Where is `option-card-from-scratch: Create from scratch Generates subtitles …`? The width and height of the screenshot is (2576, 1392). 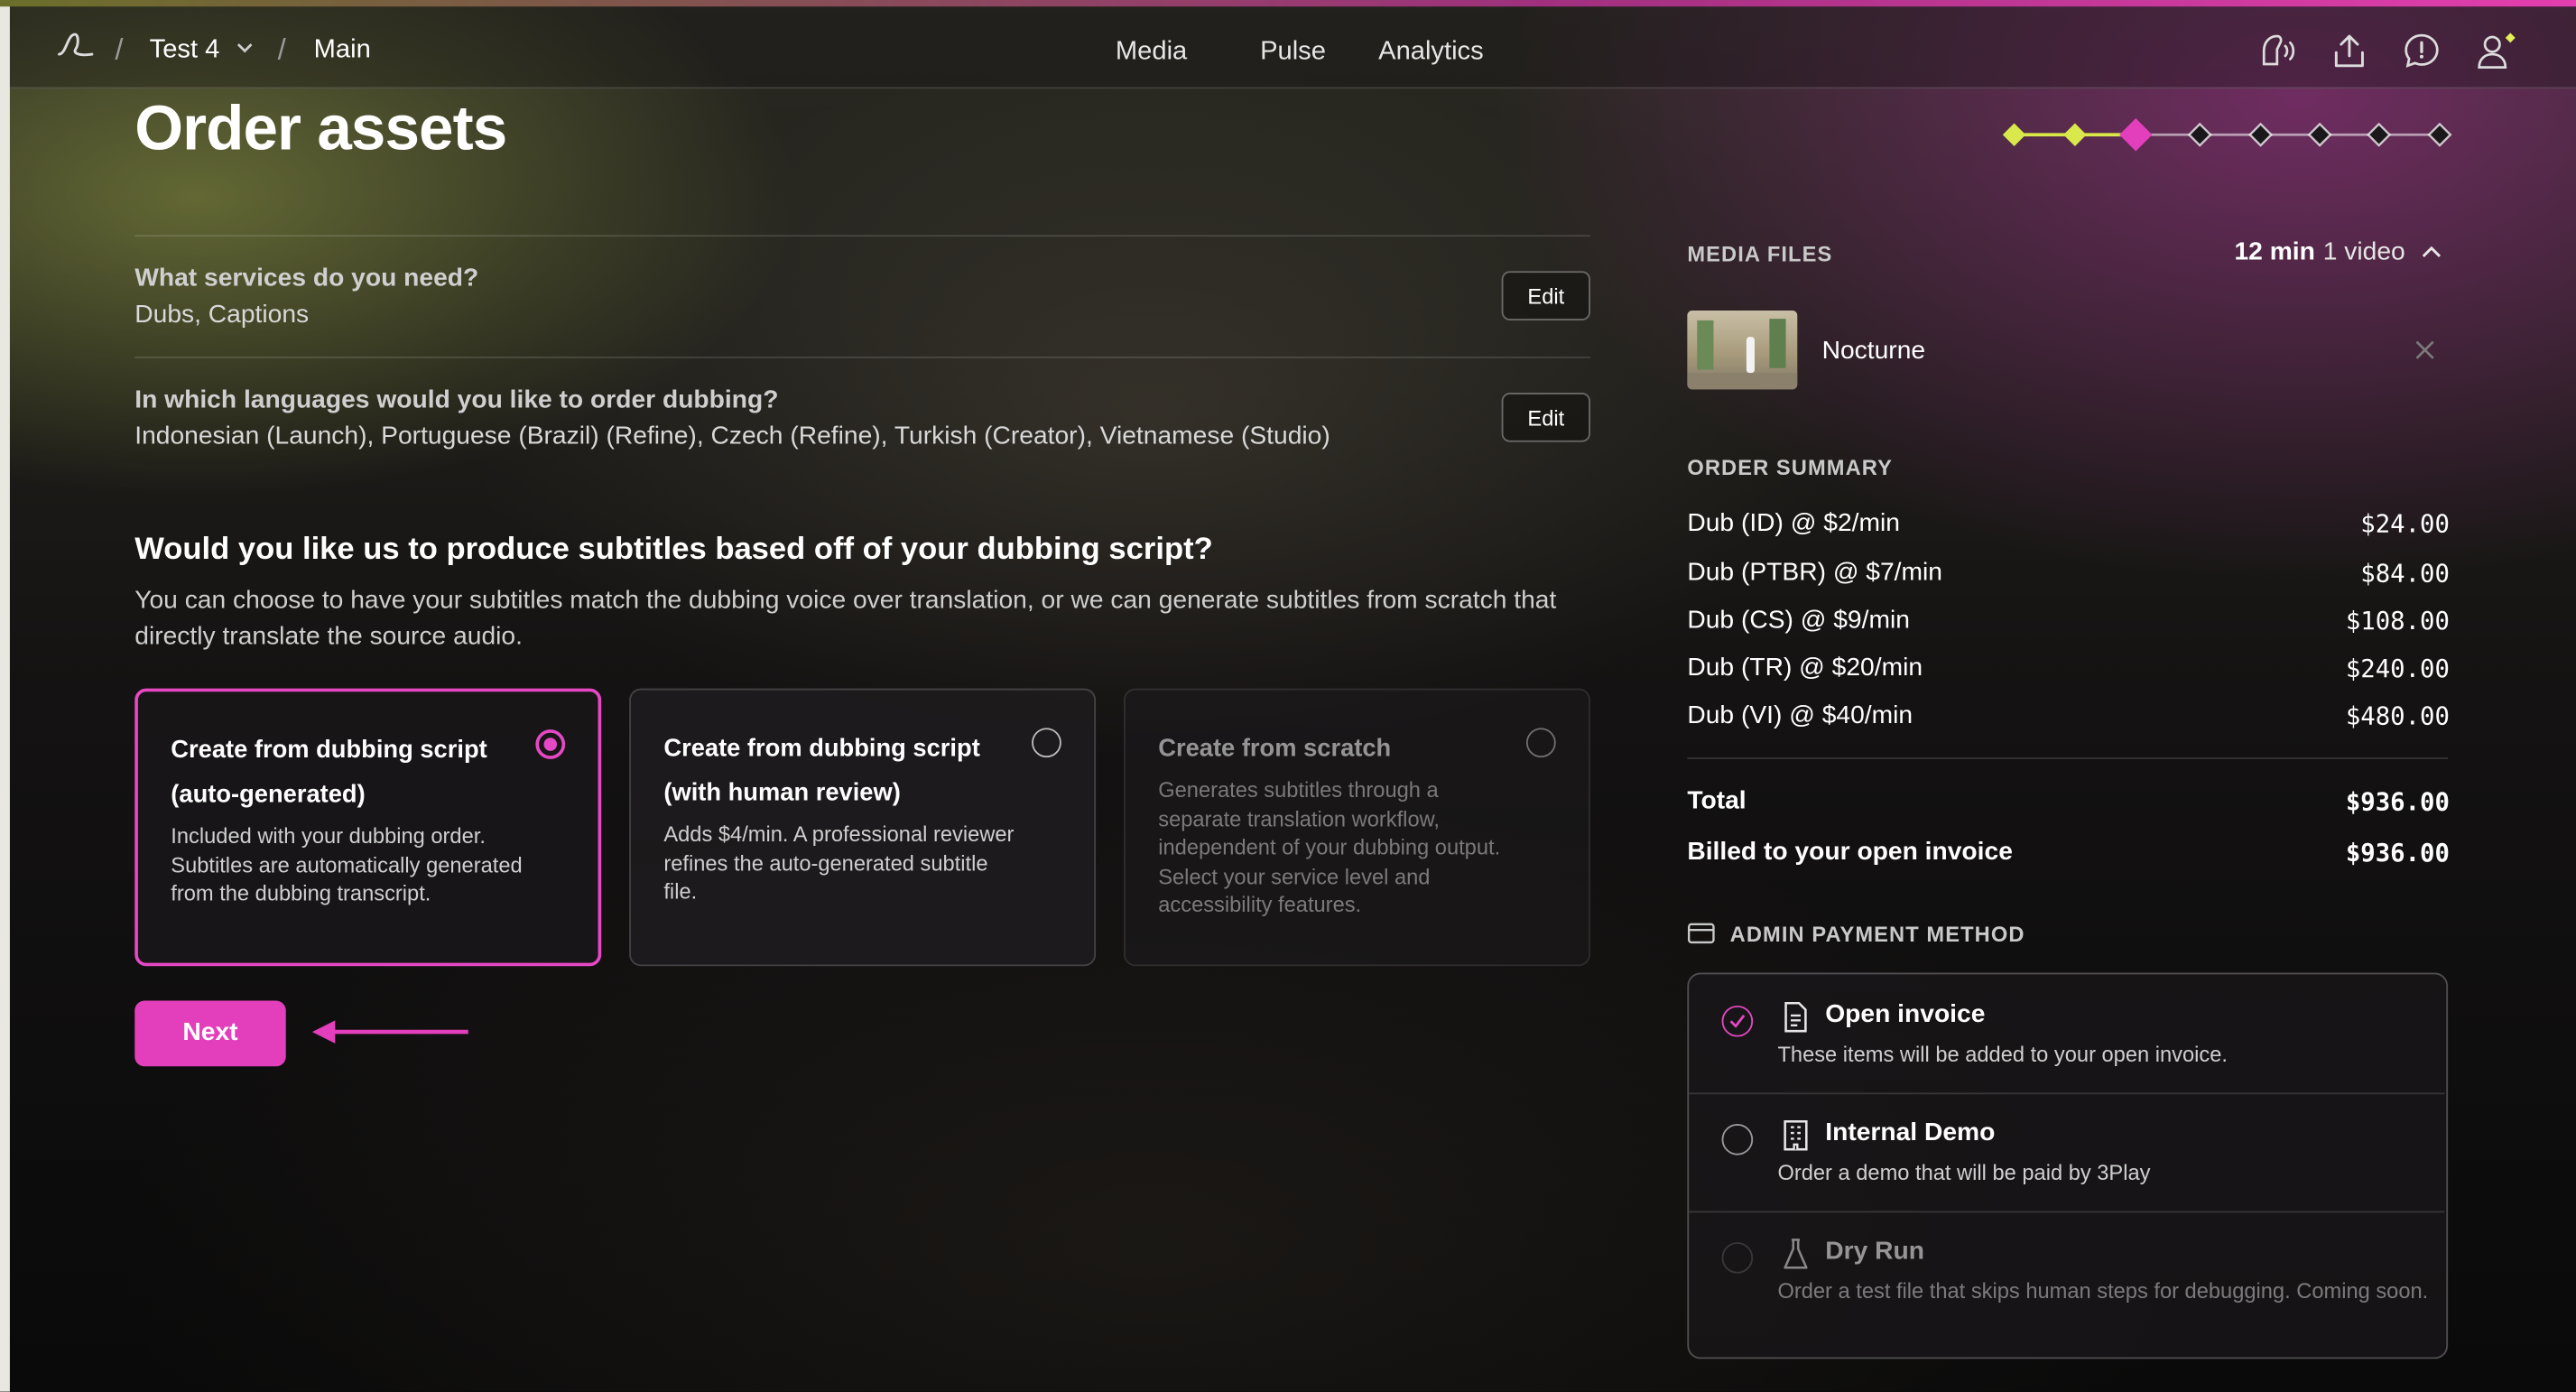 option-card-from-scratch: Create from scratch Generates subtitles … is located at coordinates (1357, 828).